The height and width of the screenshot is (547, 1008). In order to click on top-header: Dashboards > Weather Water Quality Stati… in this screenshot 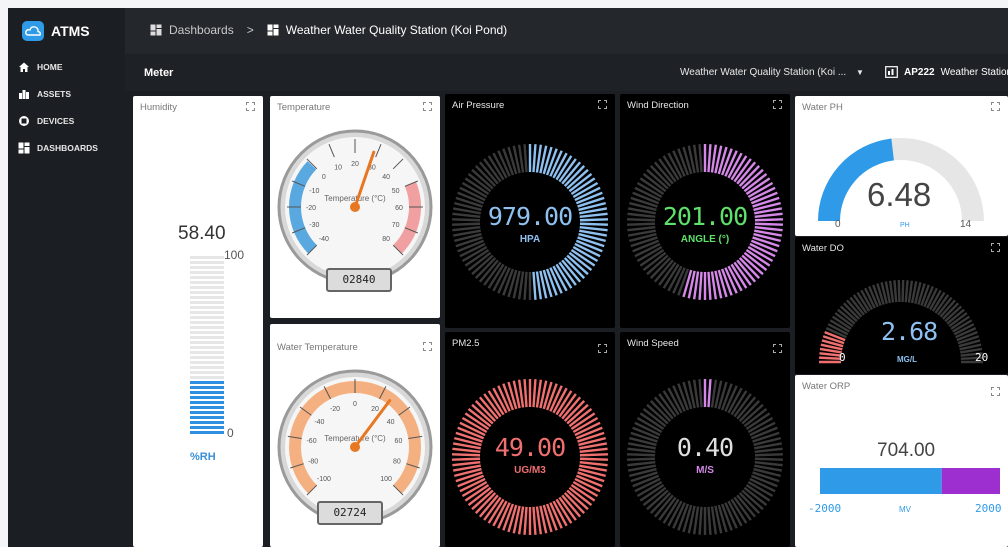, I will do `click(566, 31)`.